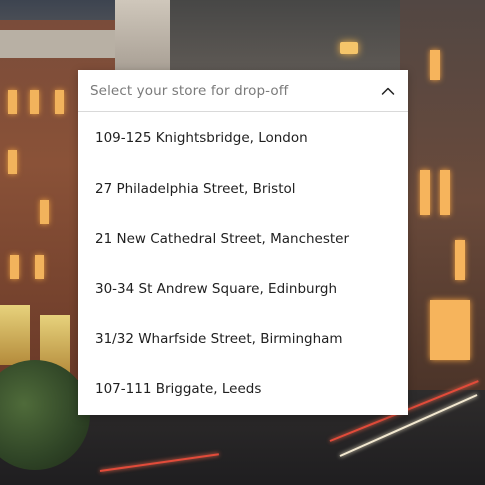 This screenshot has height=485, width=485. Describe the element at coordinates (189, 90) in the screenshot. I see `store-dropdown-placeholder: Select your store for drop-off` at that location.